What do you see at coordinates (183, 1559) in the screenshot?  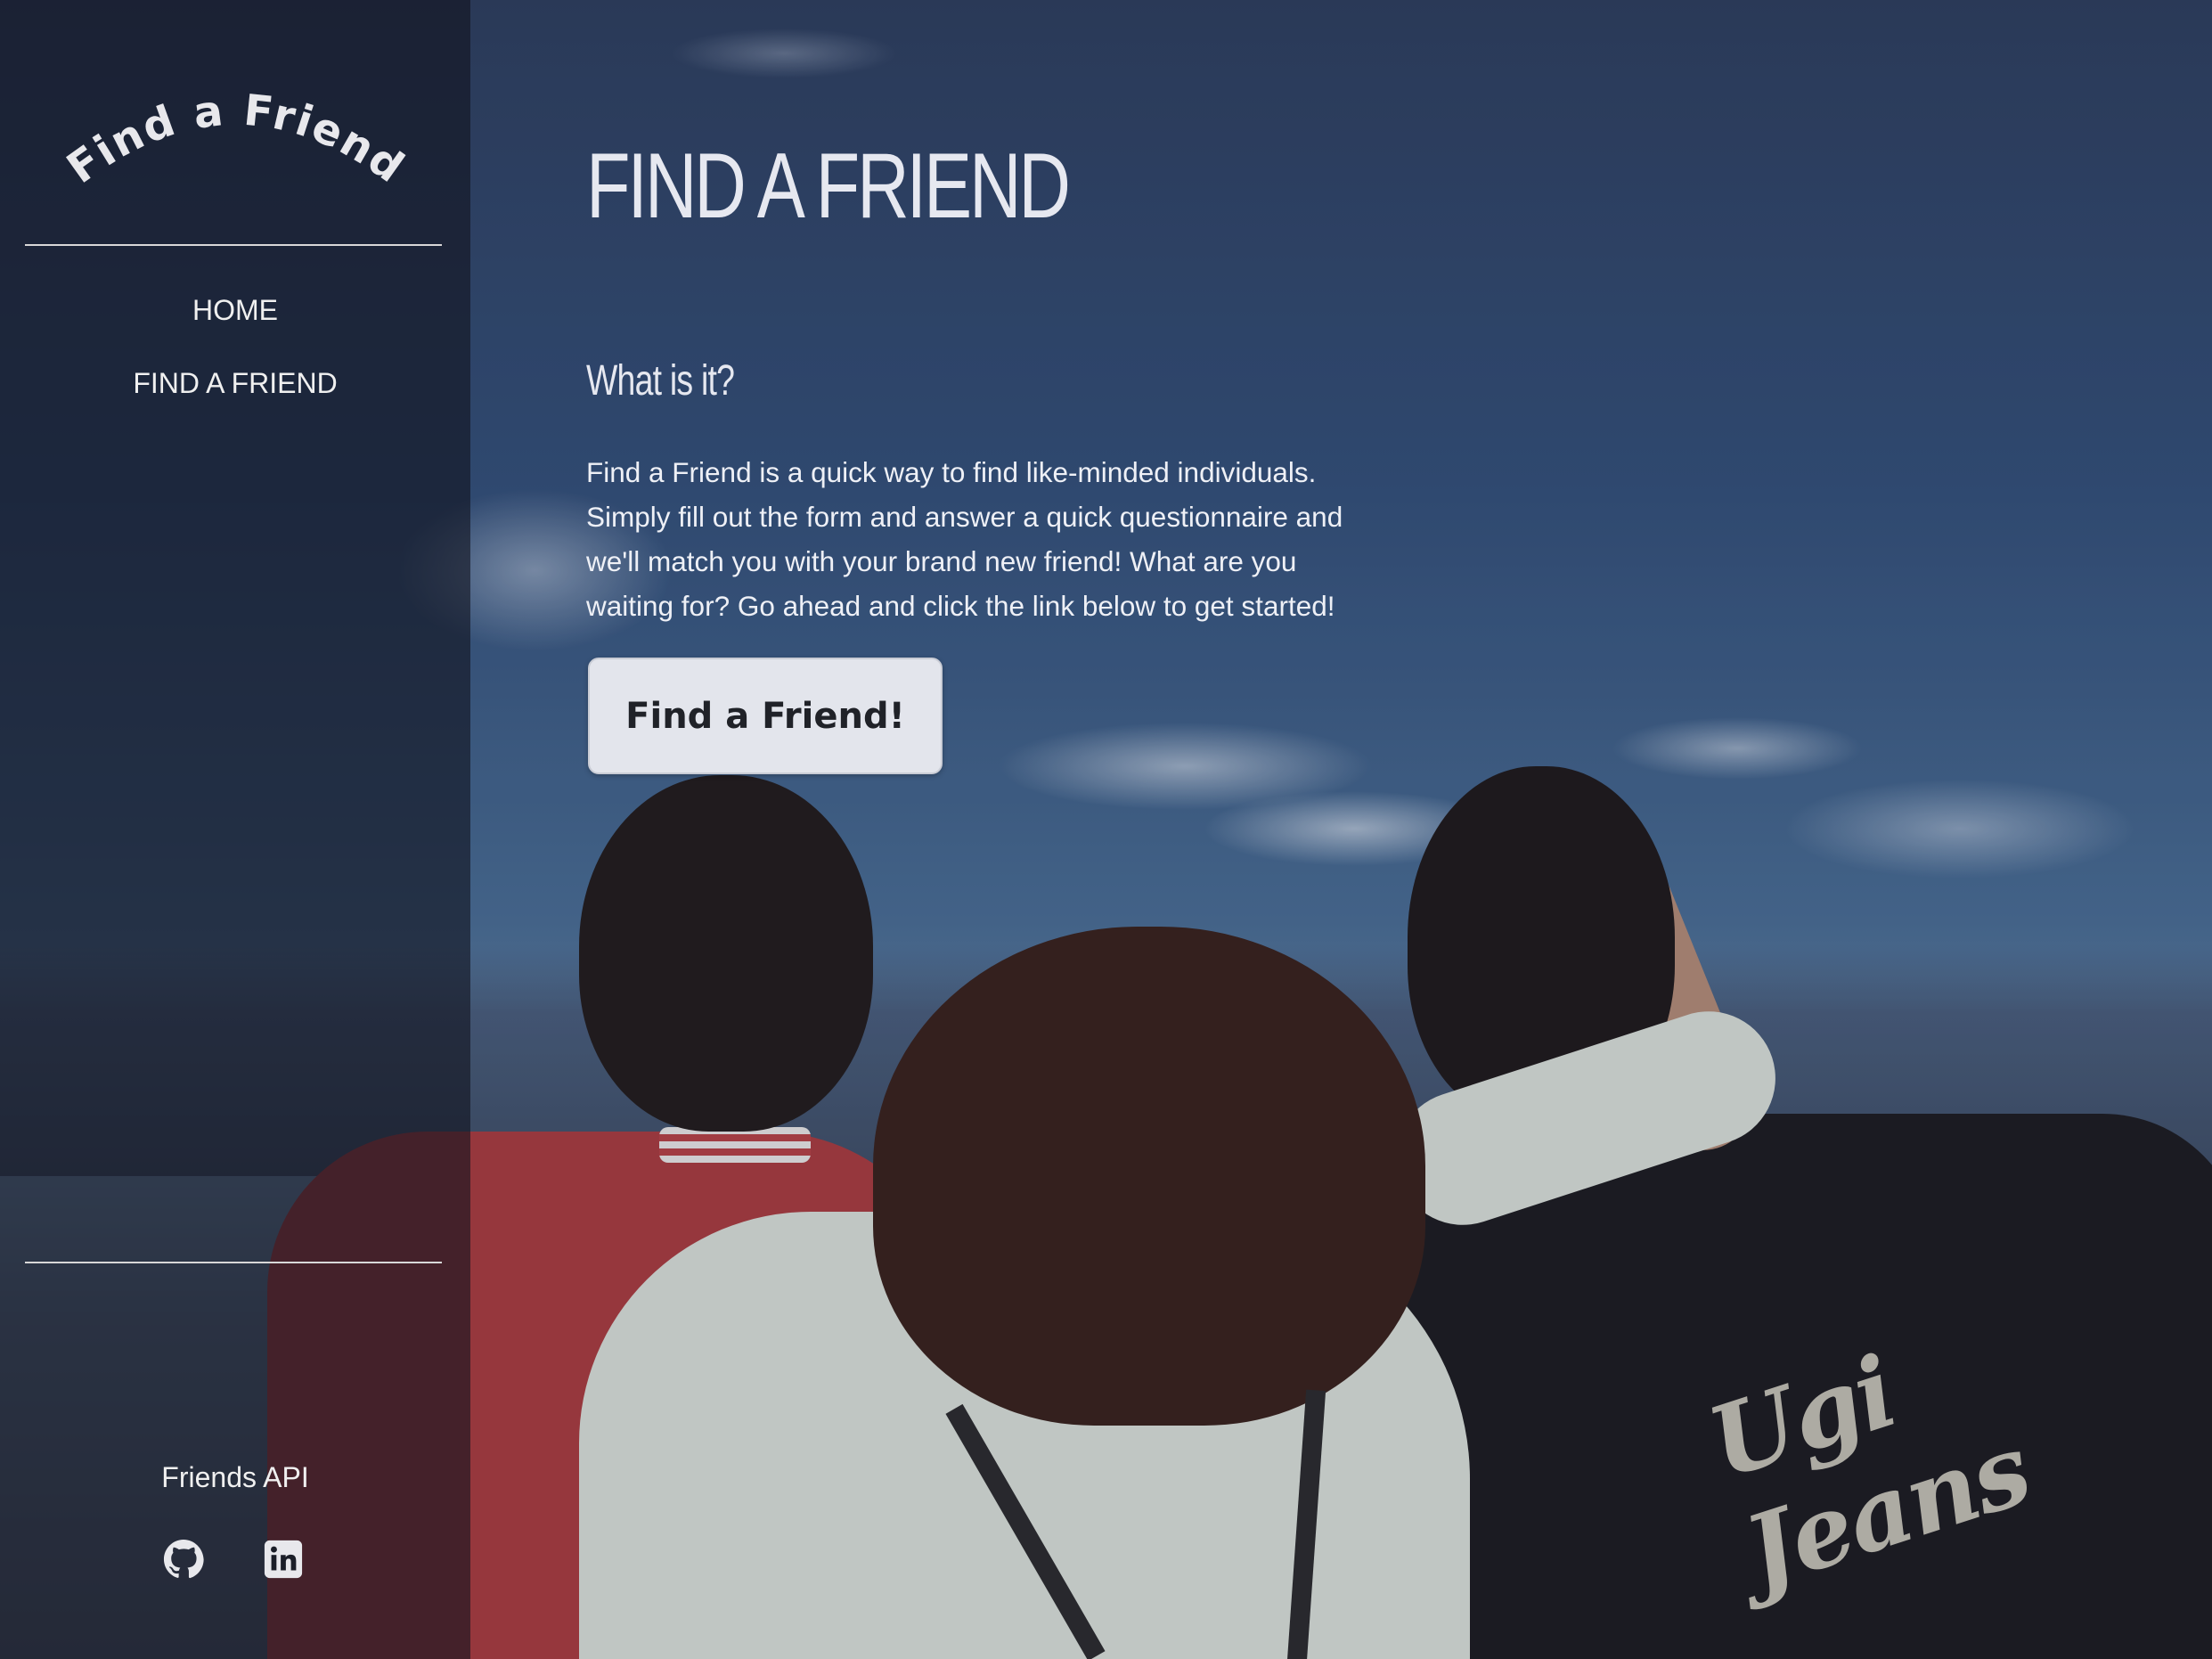 I see `github-icon` at bounding box center [183, 1559].